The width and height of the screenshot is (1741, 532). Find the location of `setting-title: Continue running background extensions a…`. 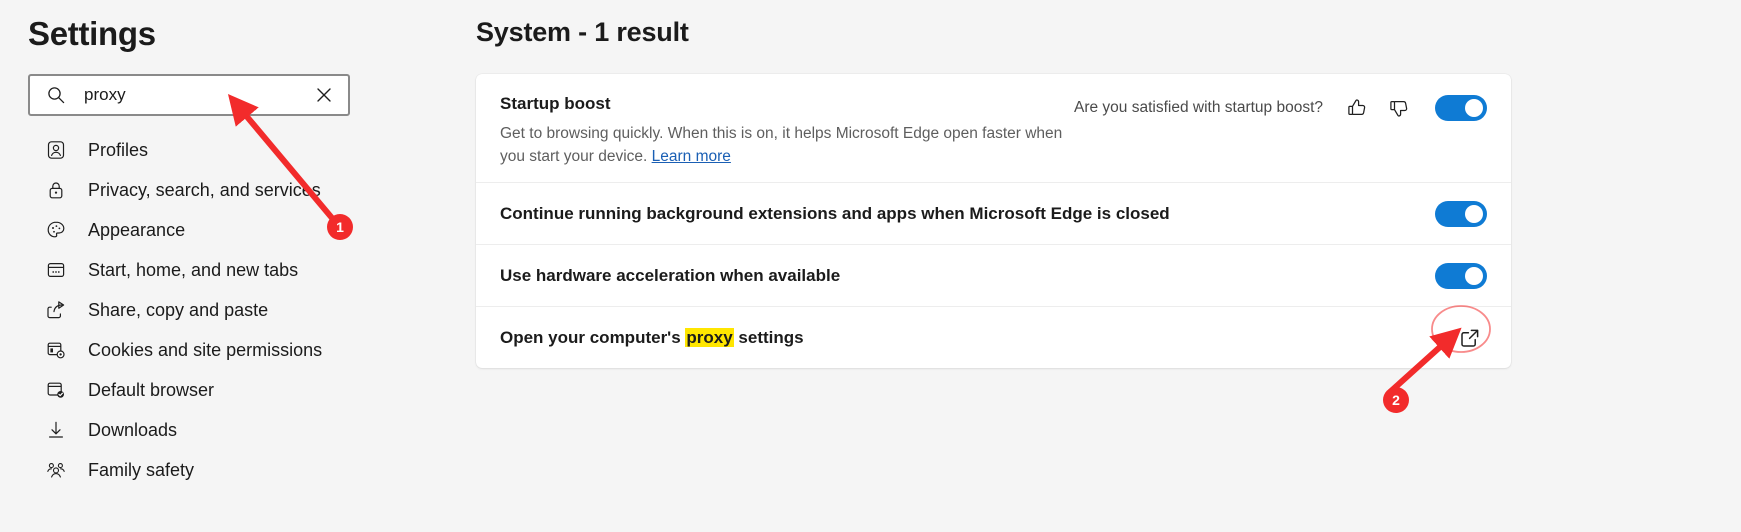

setting-title: Continue running background extensions a… is located at coordinates (835, 213).